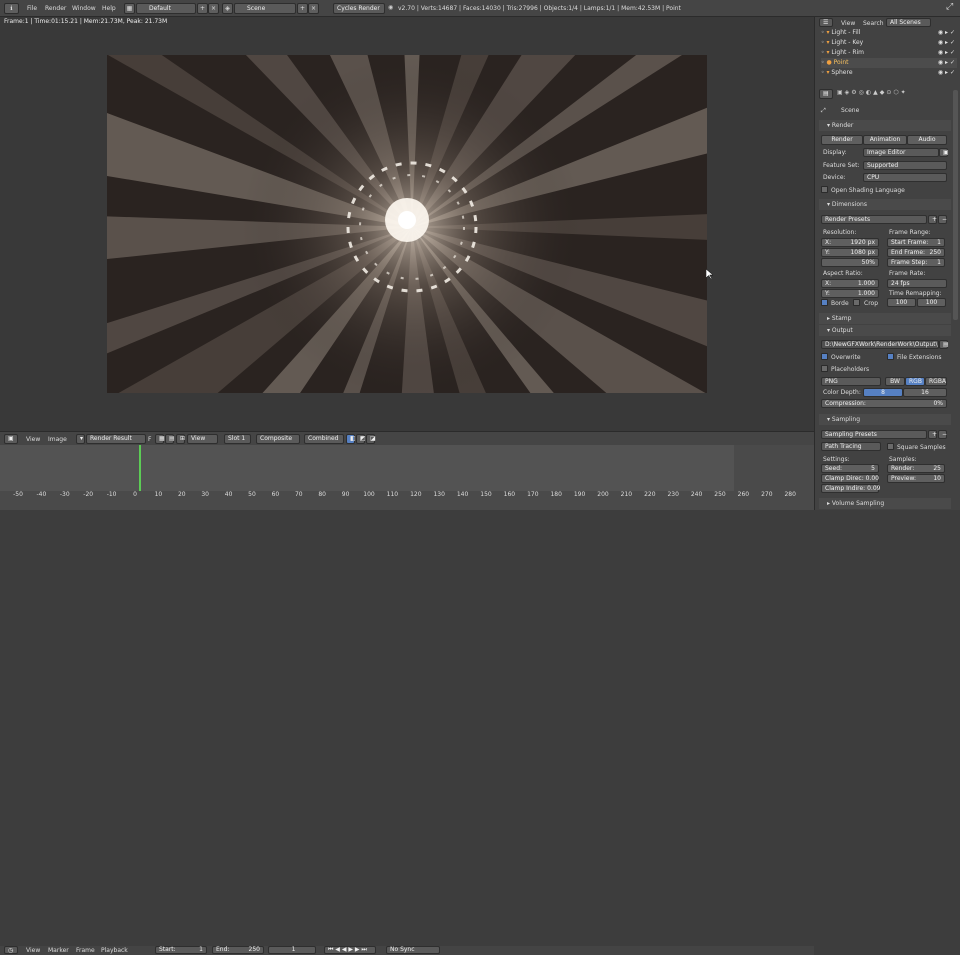 The width and height of the screenshot is (960, 955). I want to click on scene-icon: ◈, so click(227, 8).